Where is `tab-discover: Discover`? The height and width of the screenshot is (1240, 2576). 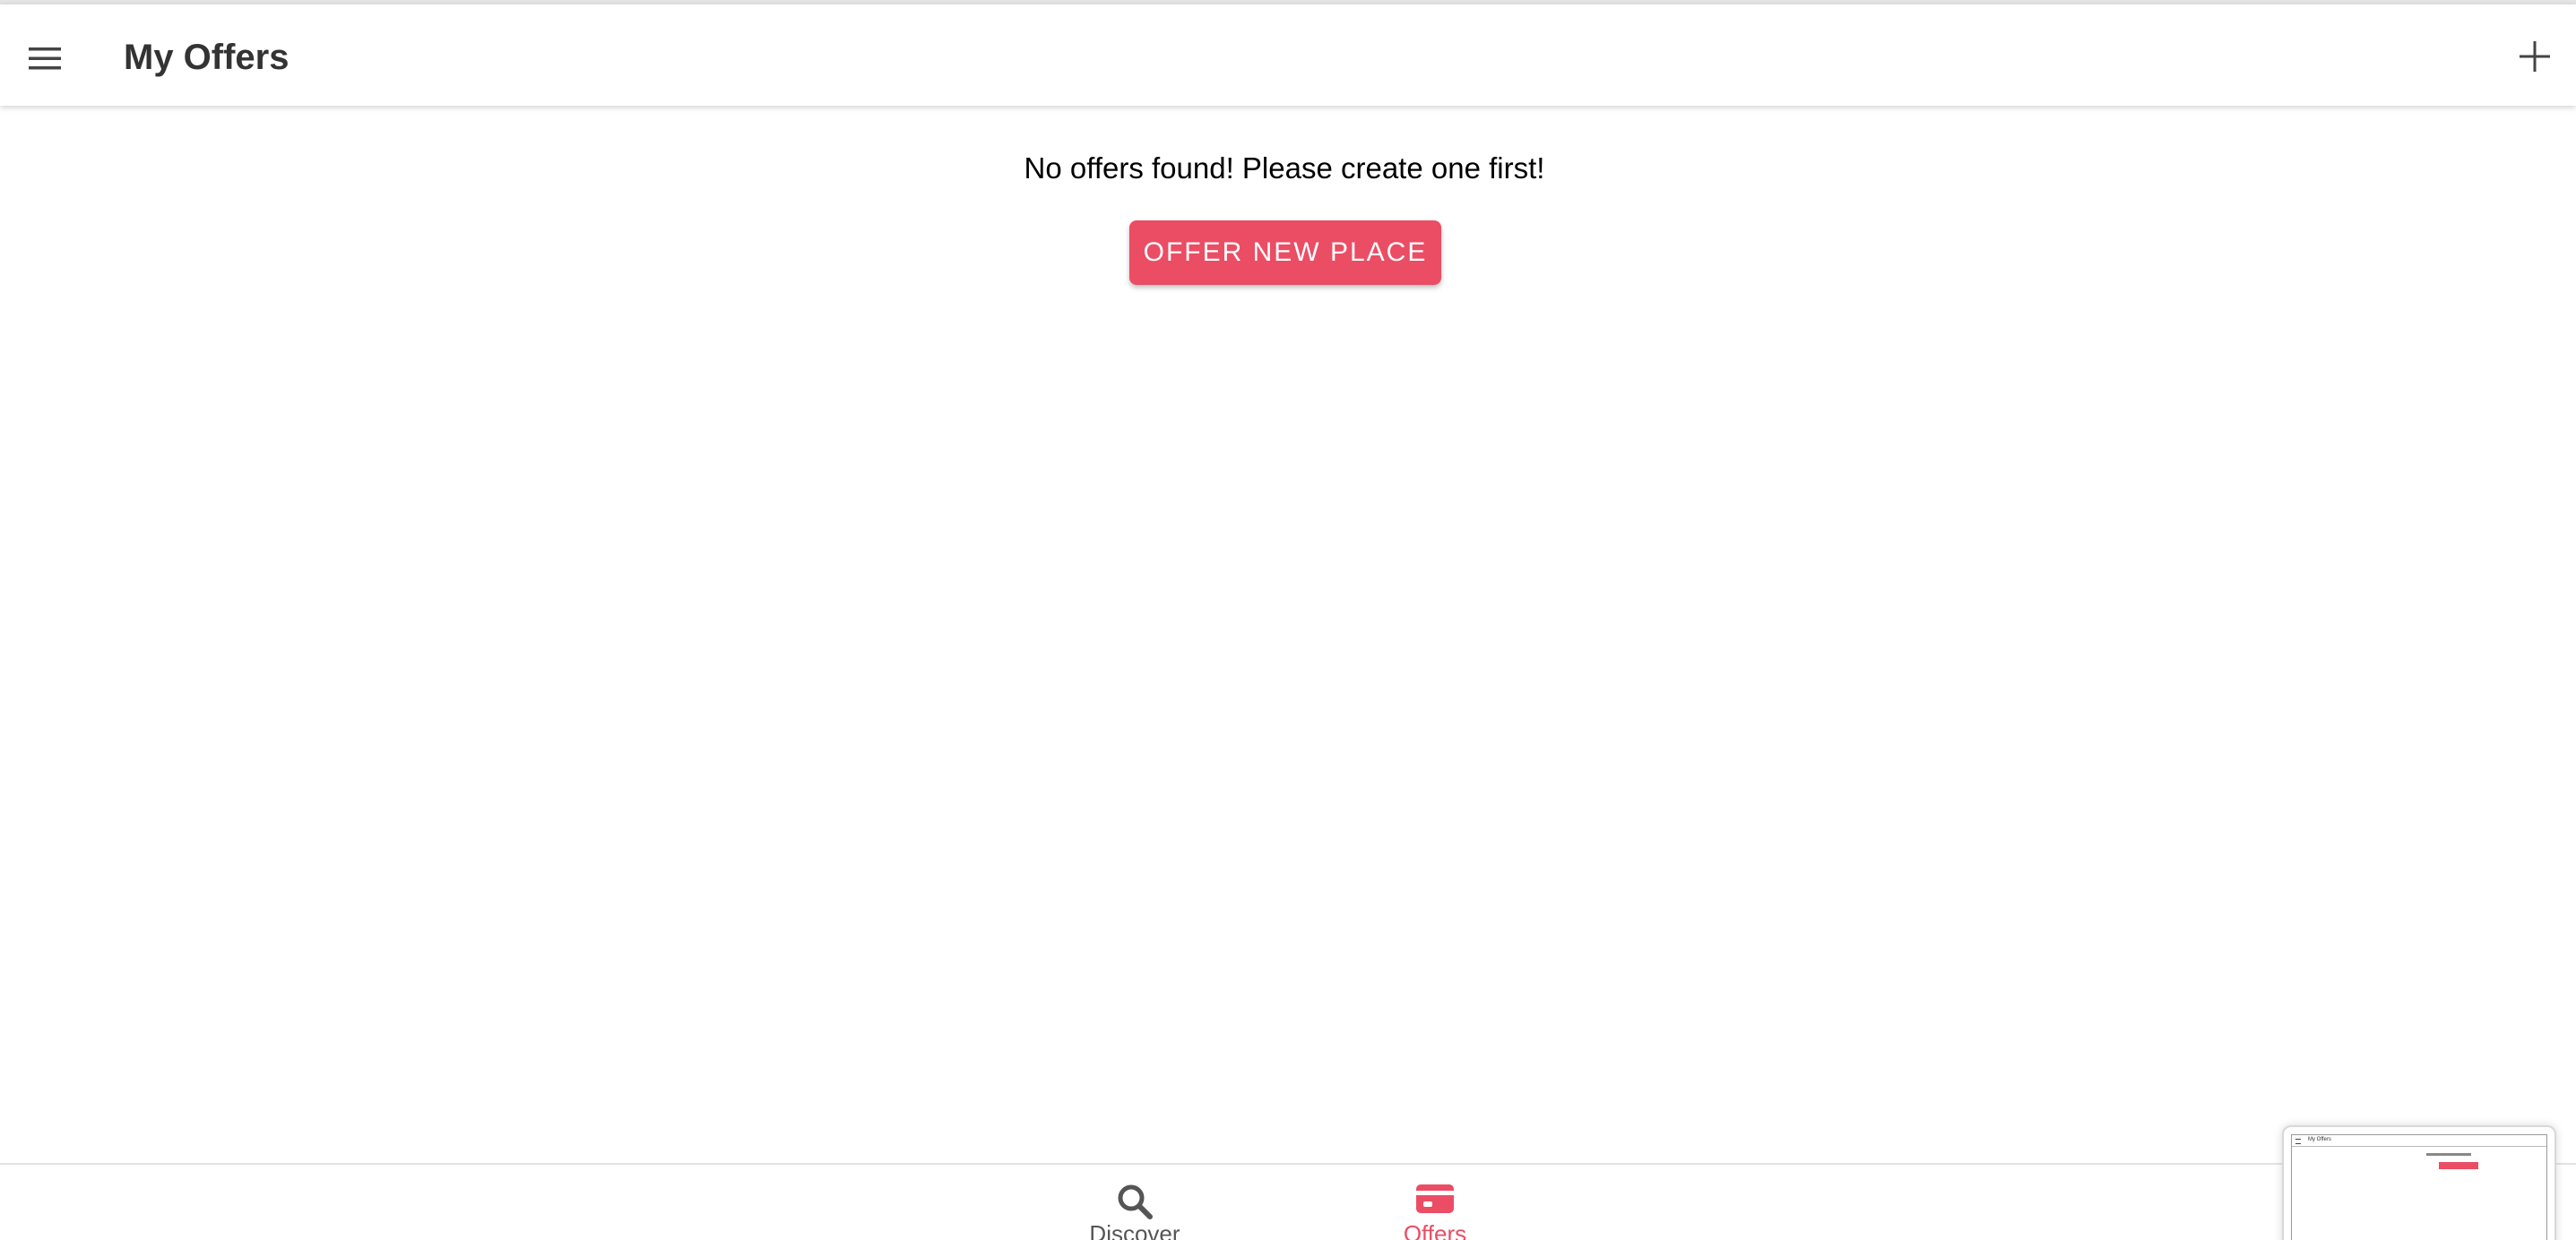
tab-discover: Discover is located at coordinates (1134, 1212).